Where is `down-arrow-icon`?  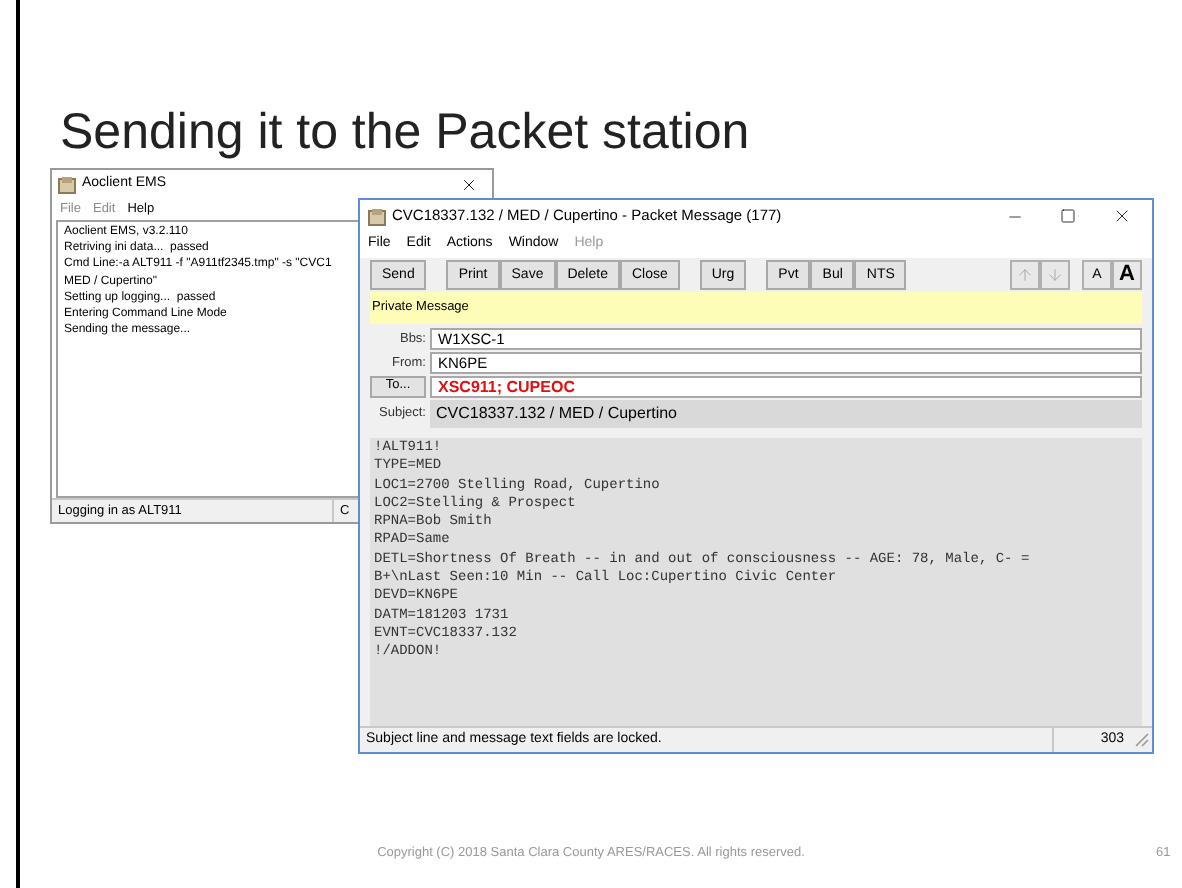
down-arrow-icon is located at coordinates (1055, 275).